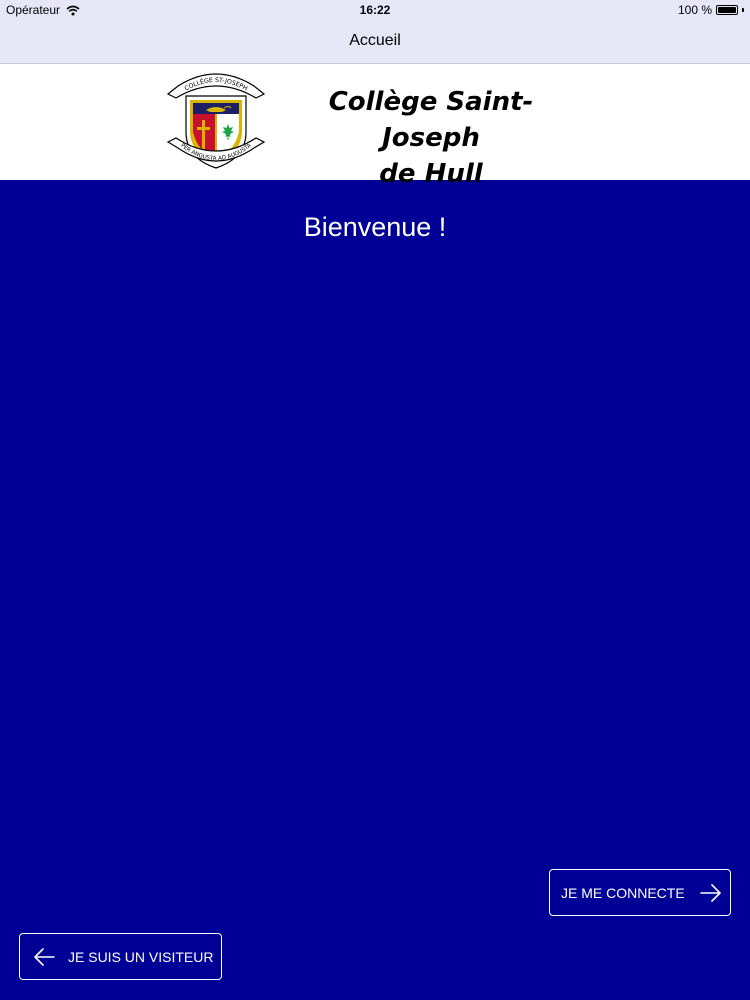 This screenshot has width=750, height=1000. I want to click on login-button-label: JE ME CONNECTE, so click(623, 892).